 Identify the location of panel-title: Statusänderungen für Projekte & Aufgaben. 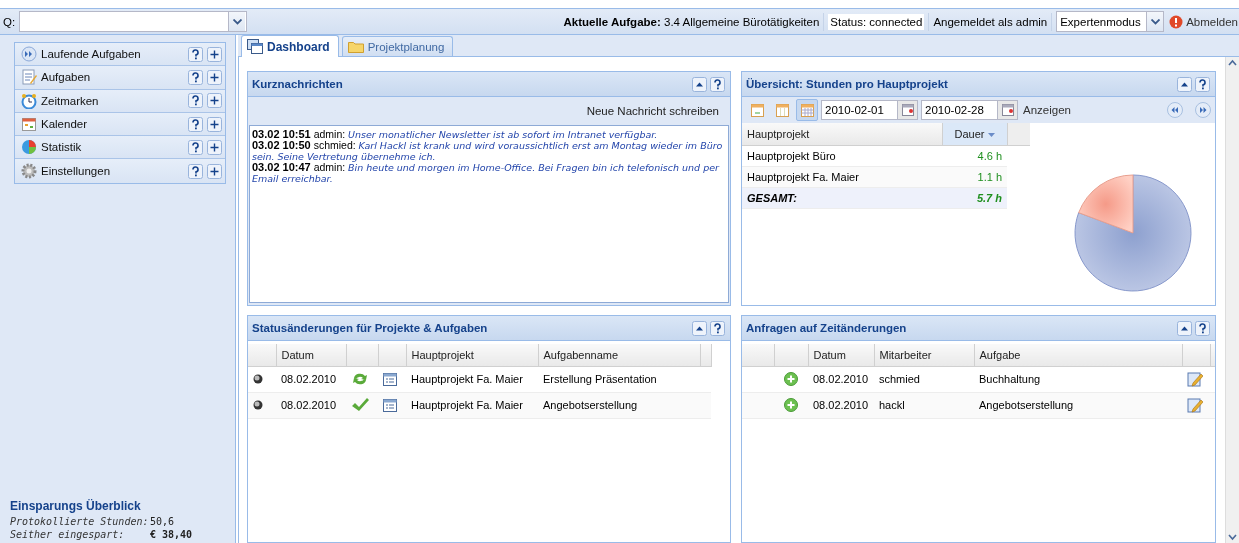
(370, 328).